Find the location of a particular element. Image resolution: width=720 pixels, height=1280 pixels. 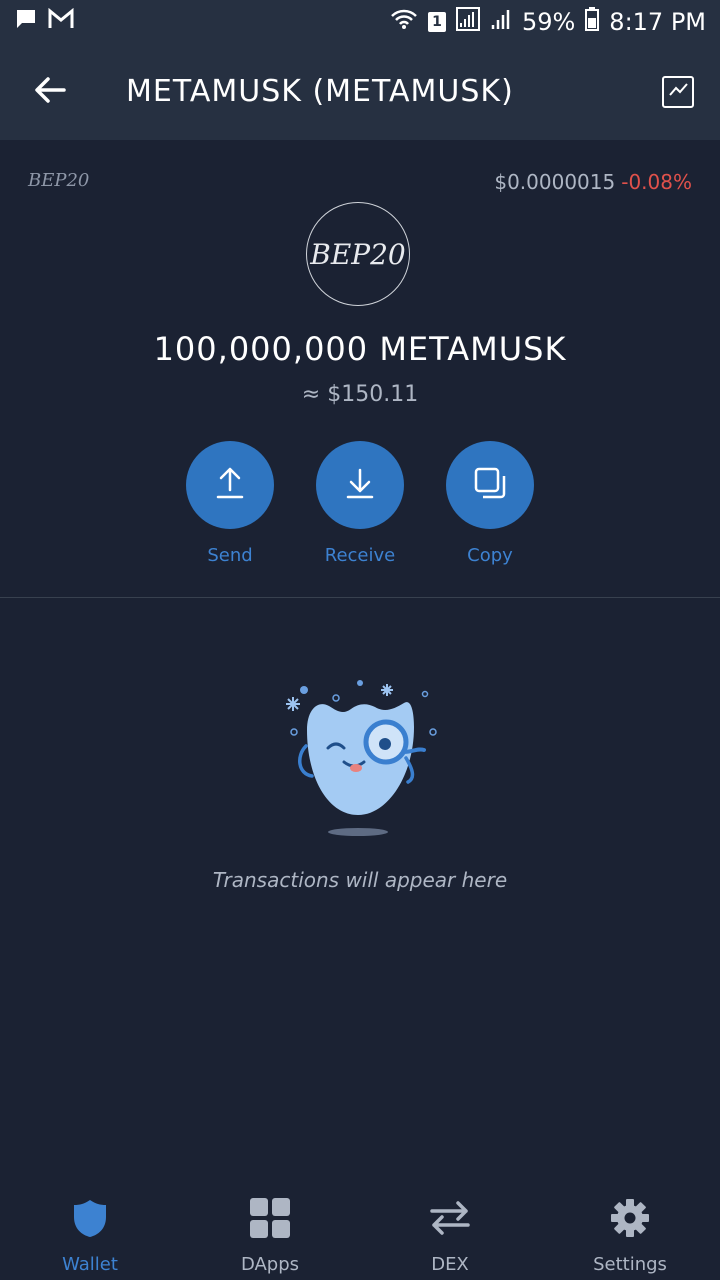

nav-wallet: Wallet is located at coordinates (90, 1225).